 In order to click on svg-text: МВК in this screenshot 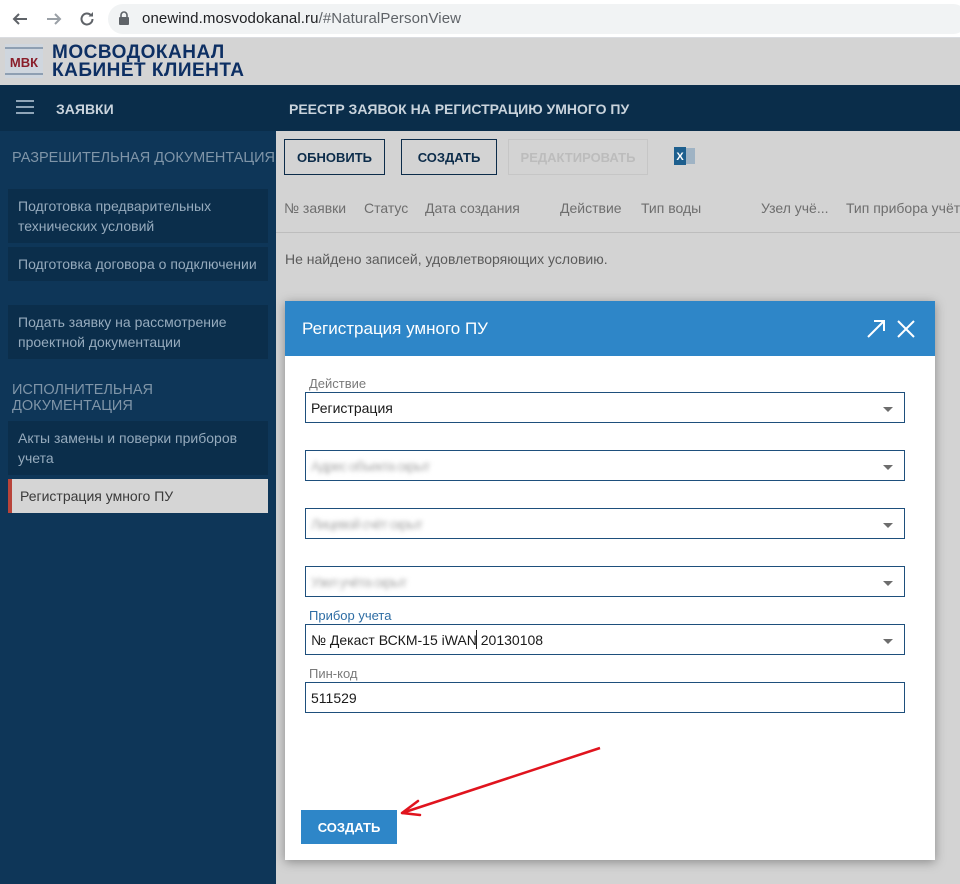, I will do `click(24, 62)`.